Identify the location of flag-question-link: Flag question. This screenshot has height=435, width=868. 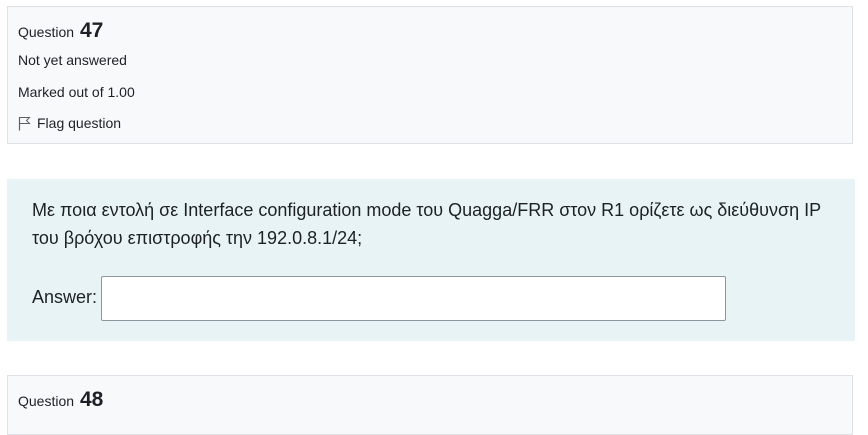
(69, 123).